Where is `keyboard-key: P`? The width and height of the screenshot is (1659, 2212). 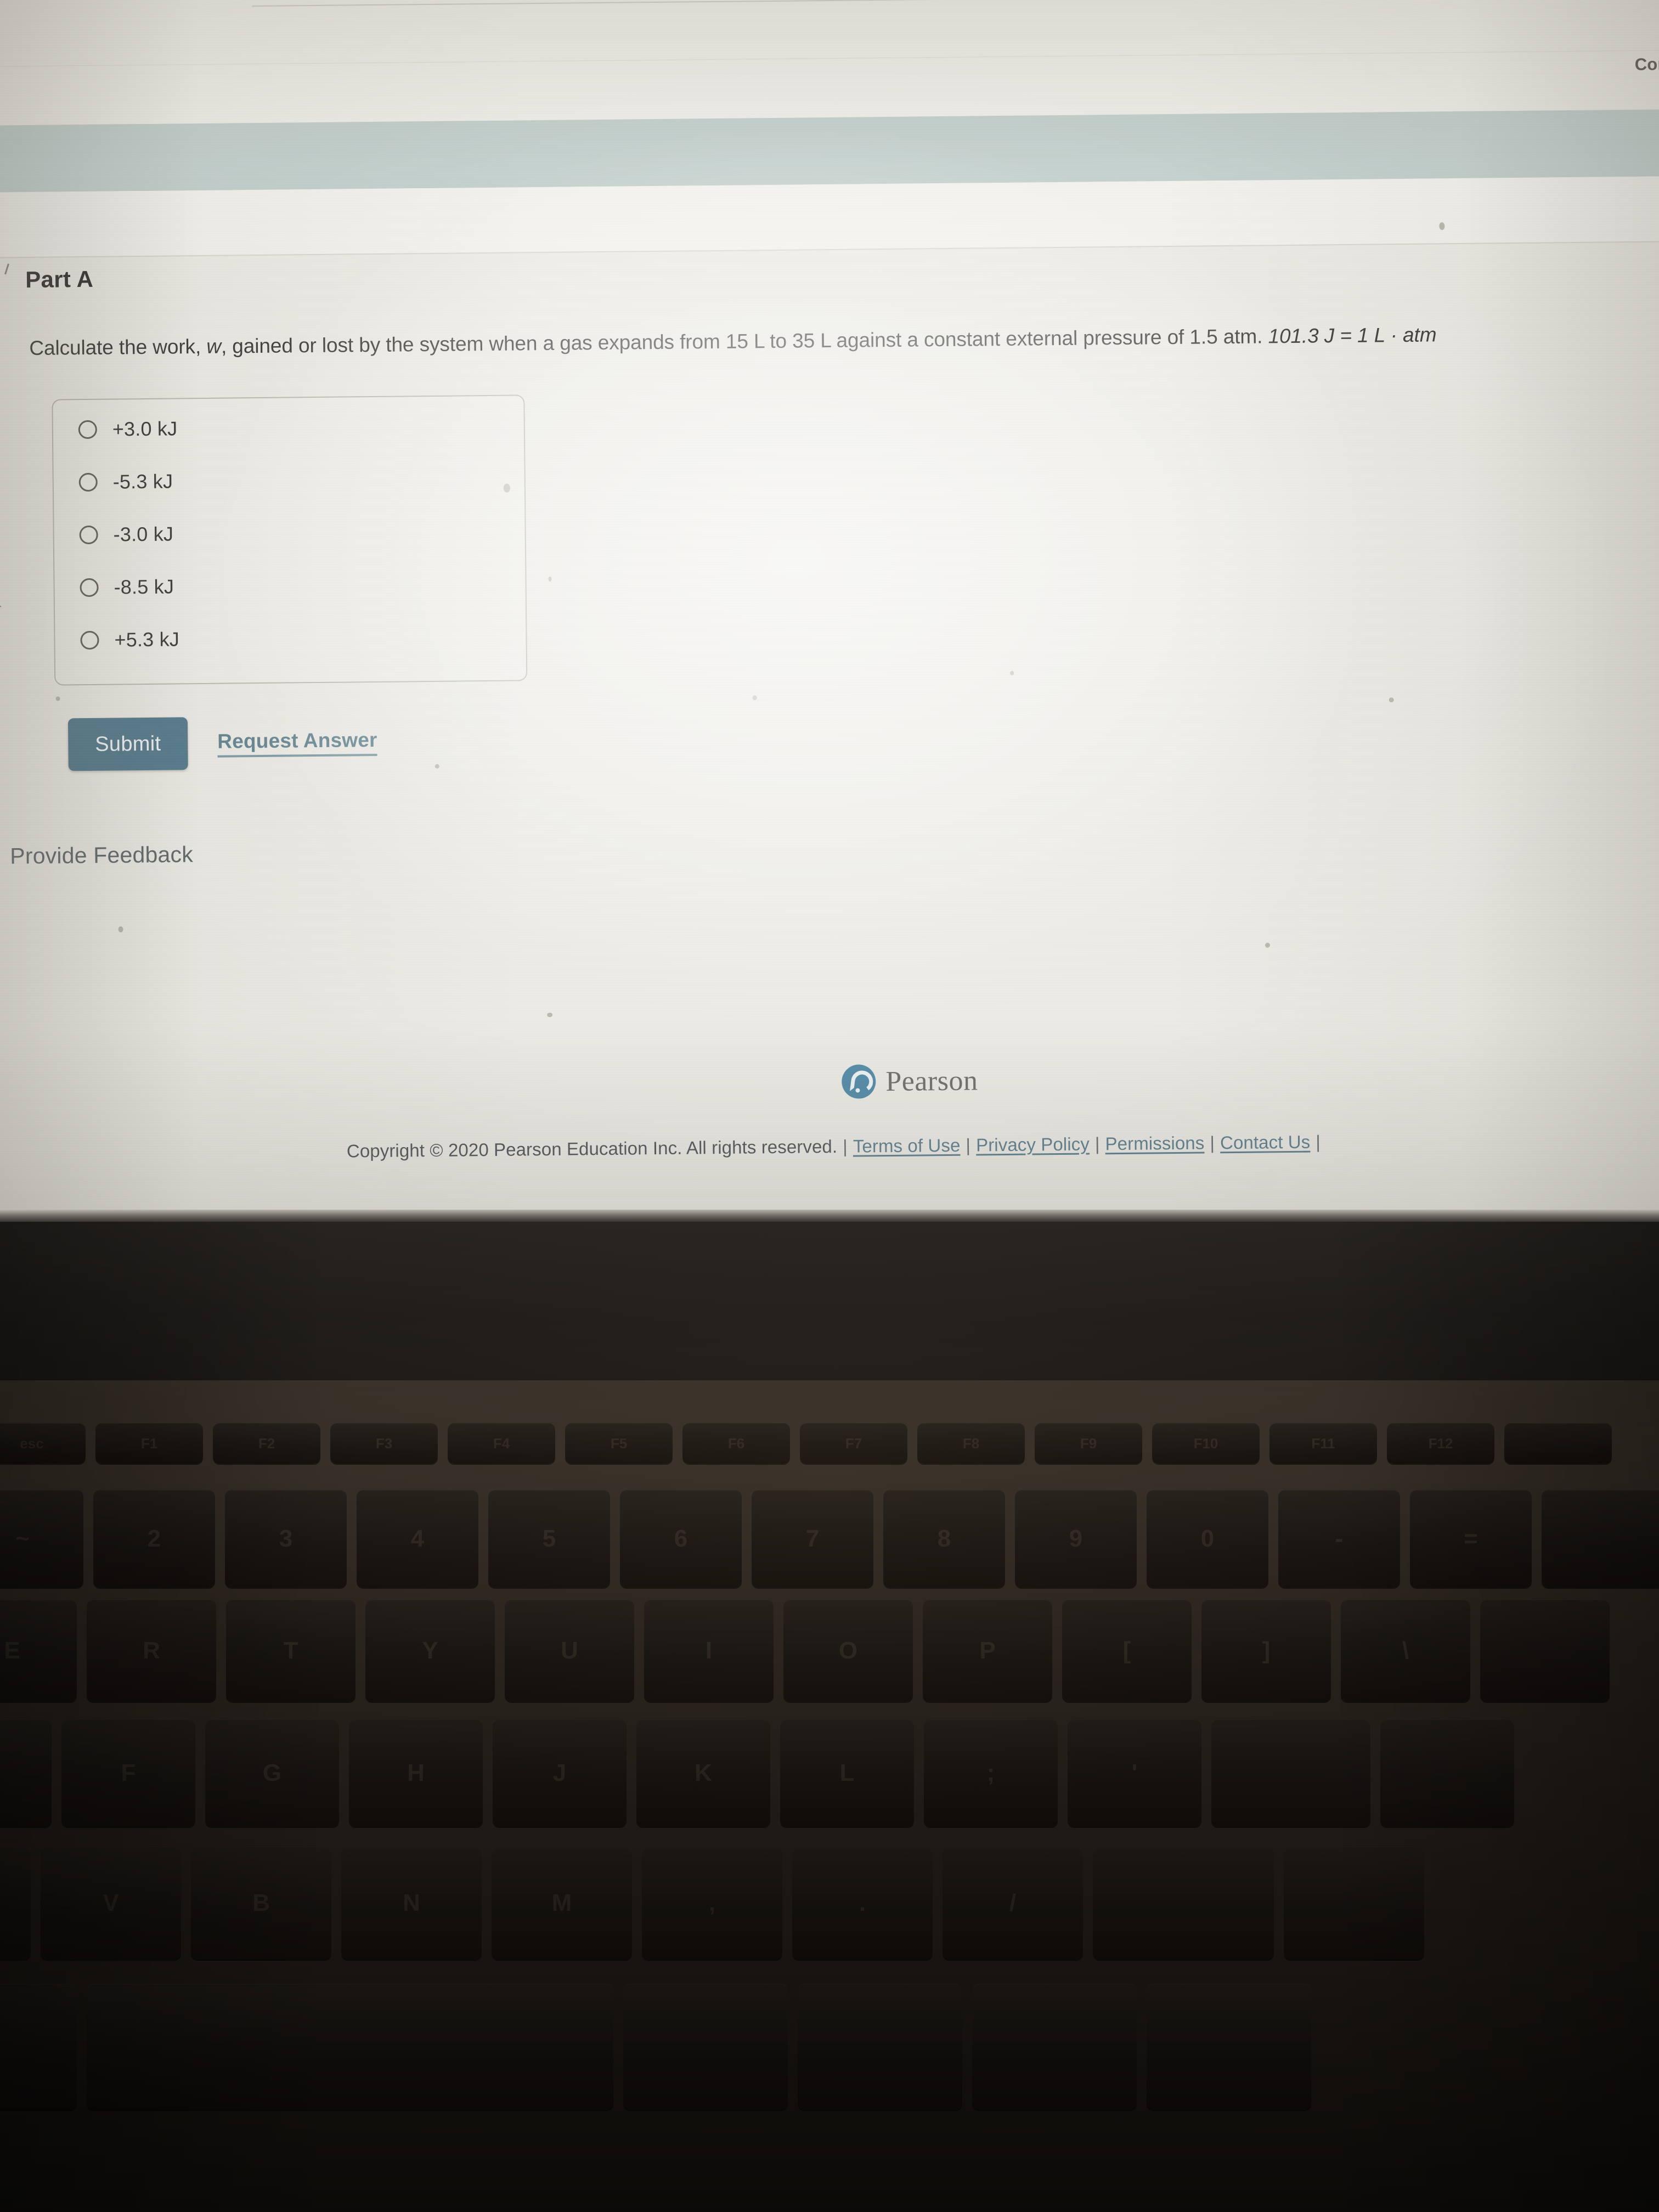 keyboard-key: P is located at coordinates (988, 1651).